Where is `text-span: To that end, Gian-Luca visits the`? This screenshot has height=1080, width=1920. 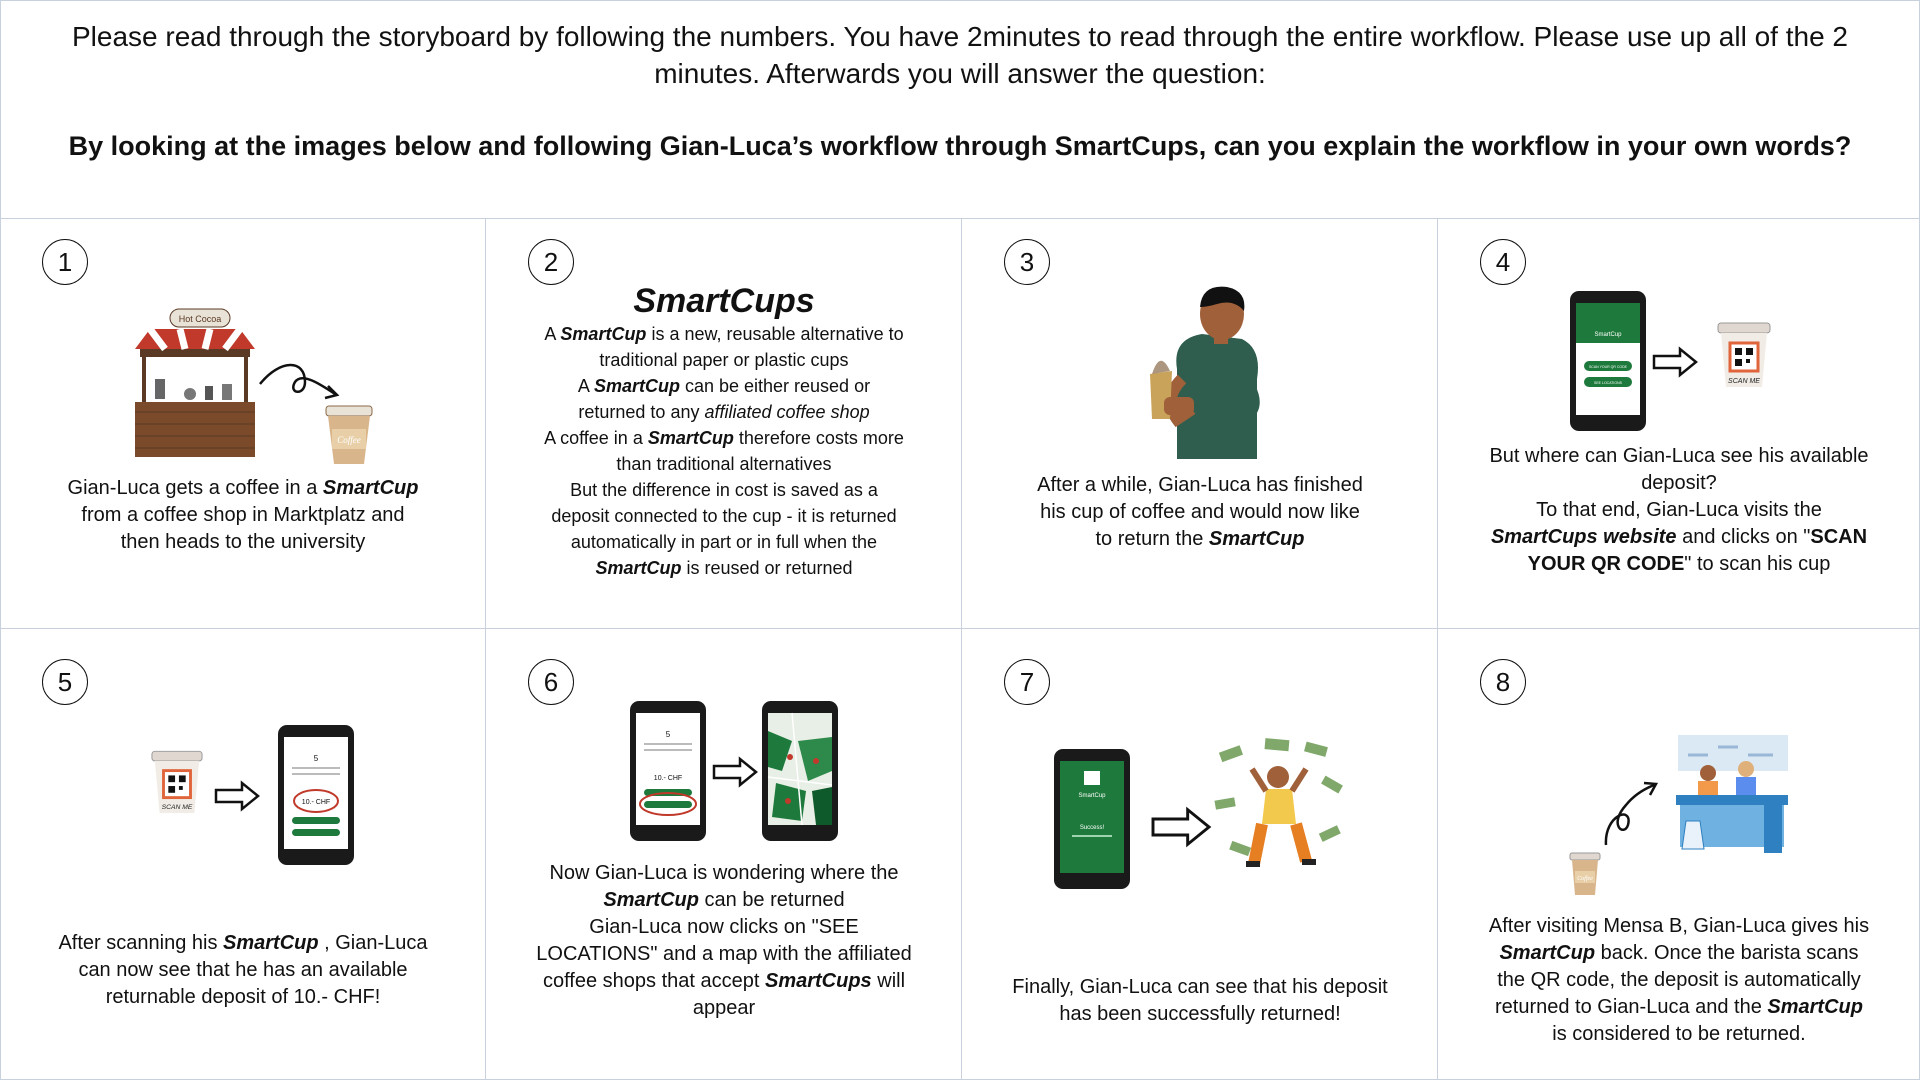 text-span: To that end, Gian-Luca visits the is located at coordinates (1679, 510).